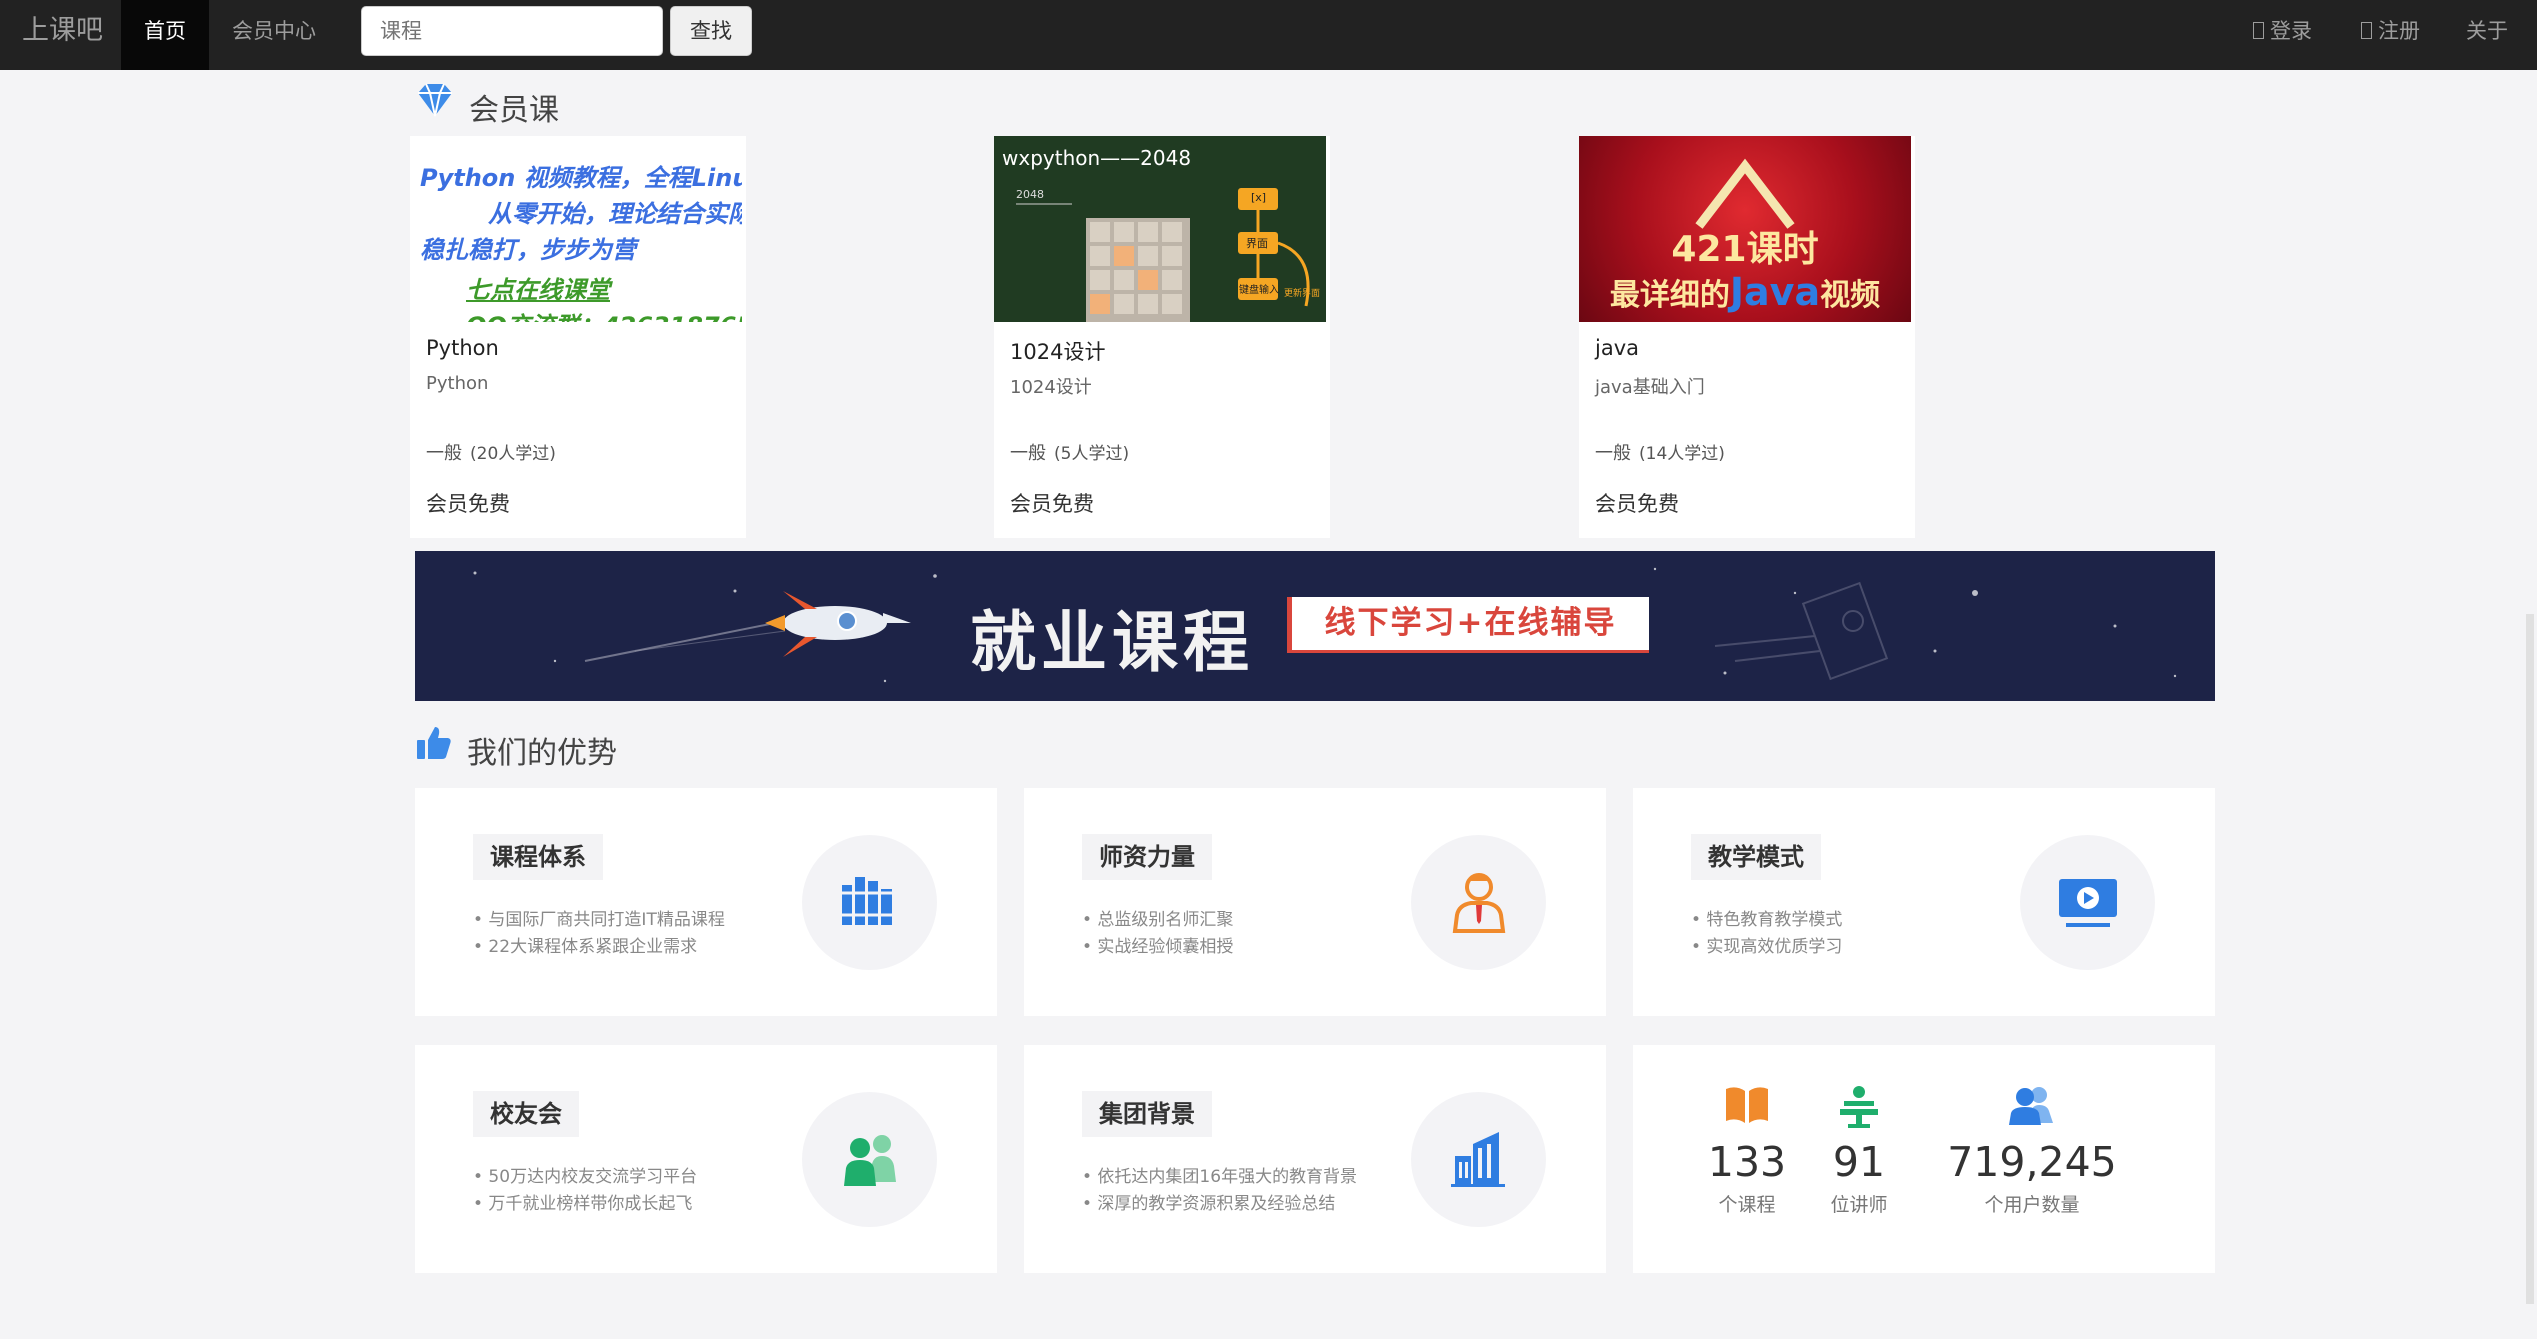  Describe the element at coordinates (542, 753) in the screenshot. I see `advantage-section-title: 我们的优势` at that location.